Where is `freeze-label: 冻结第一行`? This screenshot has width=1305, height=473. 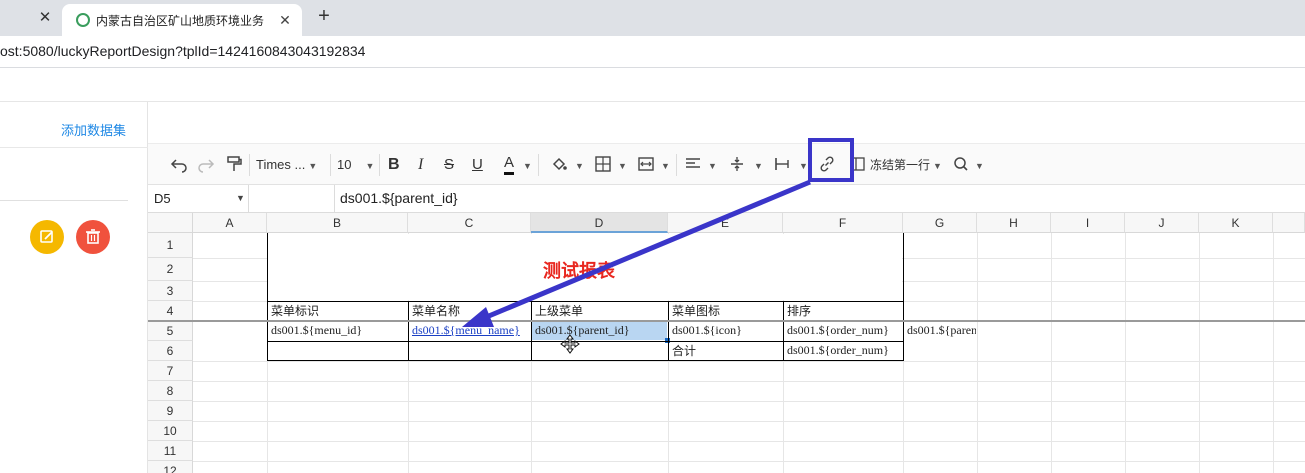
freeze-label: 冻结第一行 is located at coordinates (900, 165).